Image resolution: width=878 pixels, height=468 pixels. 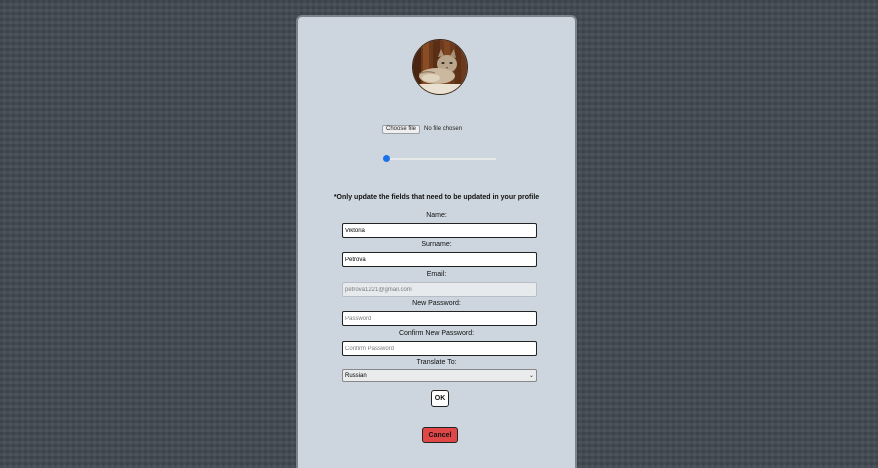 I want to click on translate-select: Russian ⌄, so click(x=439, y=375).